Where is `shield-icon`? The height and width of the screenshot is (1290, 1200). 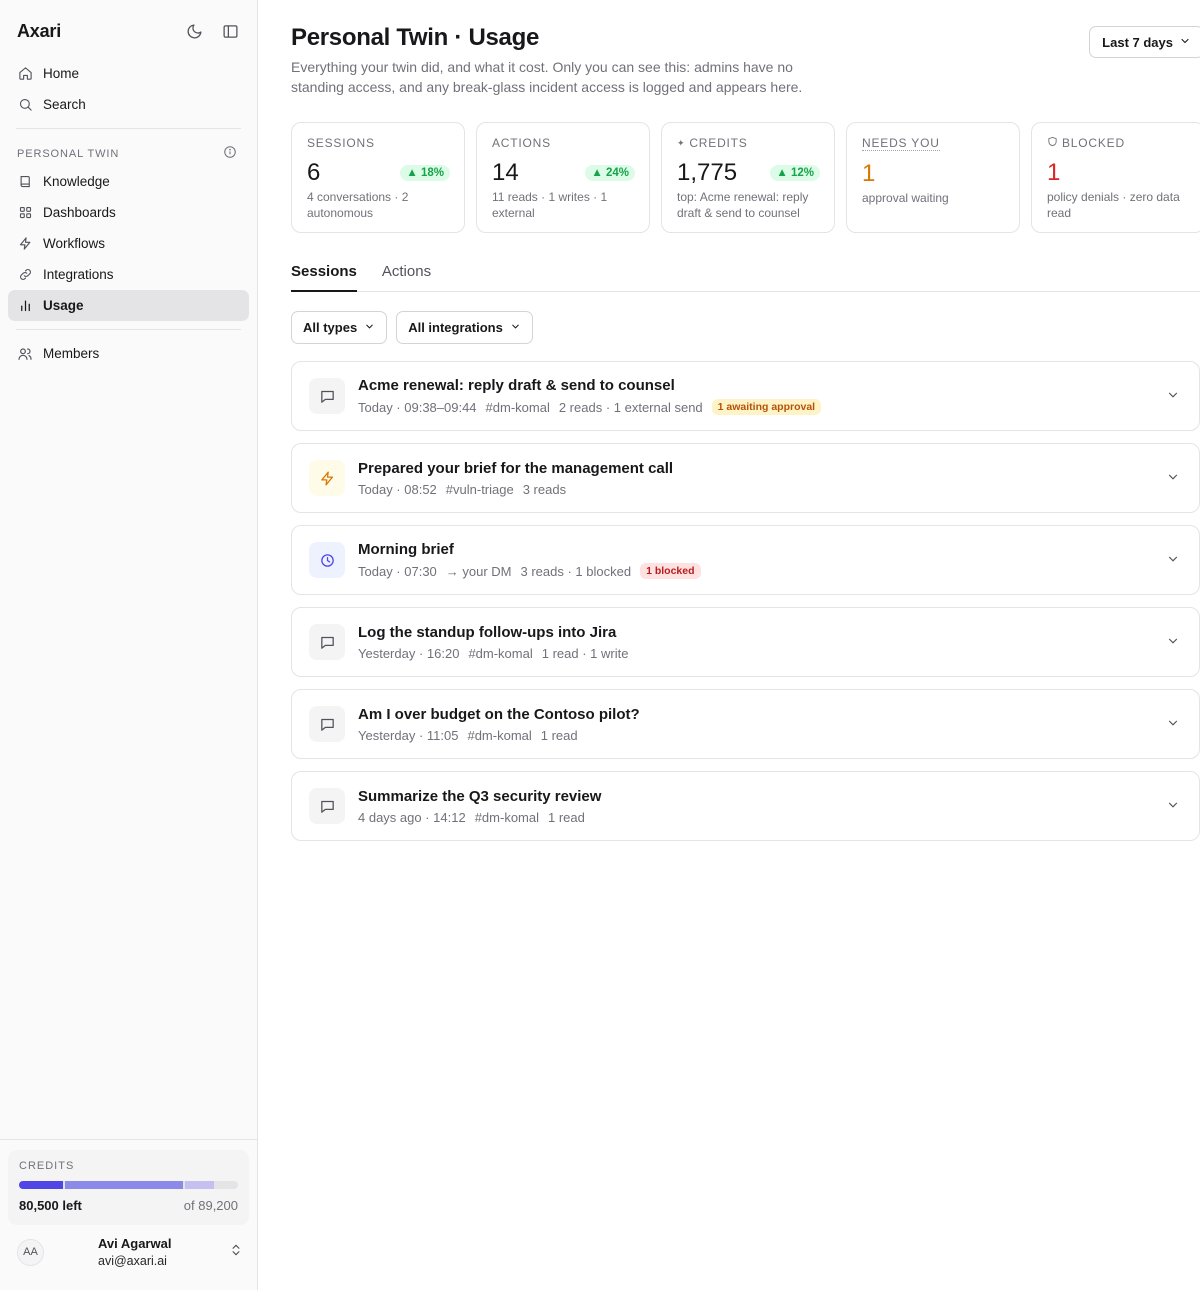
shield-icon is located at coordinates (1052, 143).